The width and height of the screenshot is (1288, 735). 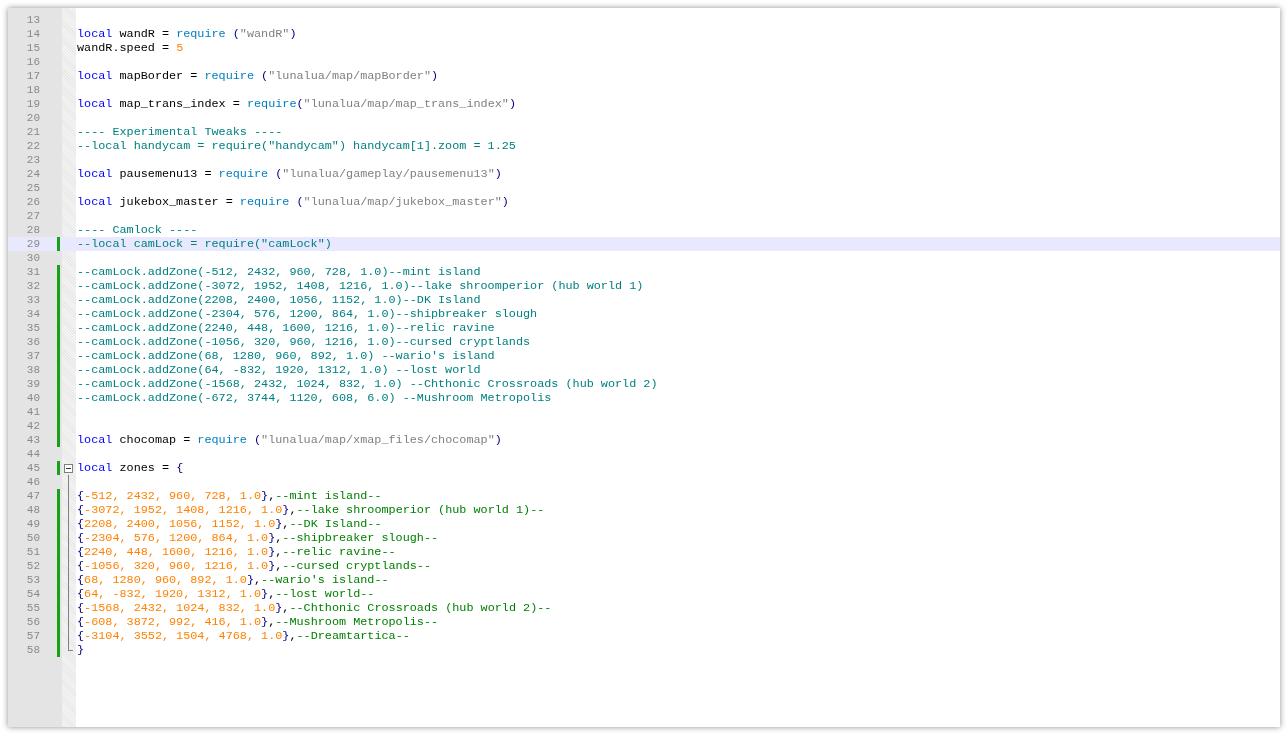 I want to click on code-line: --local camLock = require("camLock"), so click(x=204, y=244).